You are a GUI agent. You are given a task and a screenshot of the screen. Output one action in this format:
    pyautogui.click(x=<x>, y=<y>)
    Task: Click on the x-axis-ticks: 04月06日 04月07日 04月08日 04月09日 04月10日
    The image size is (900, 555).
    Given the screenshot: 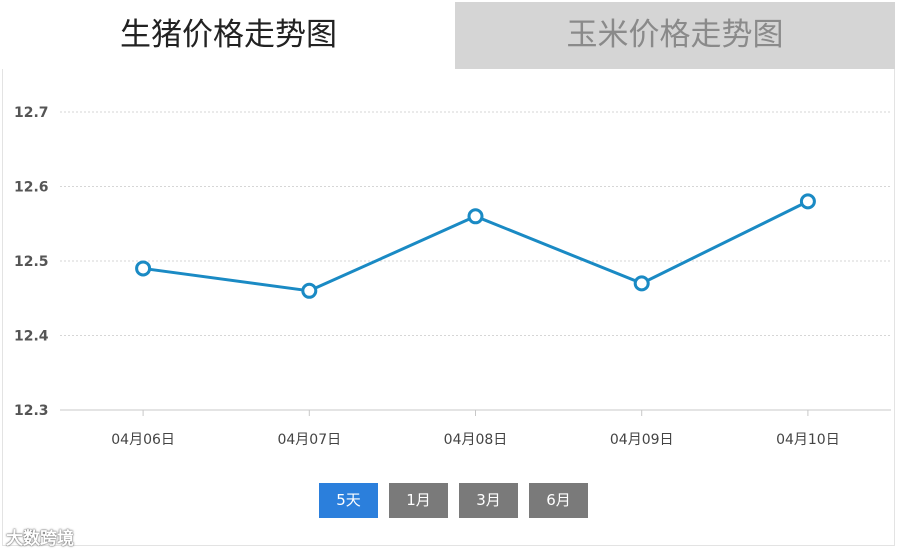 What is the action you would take?
    pyautogui.click(x=475, y=429)
    